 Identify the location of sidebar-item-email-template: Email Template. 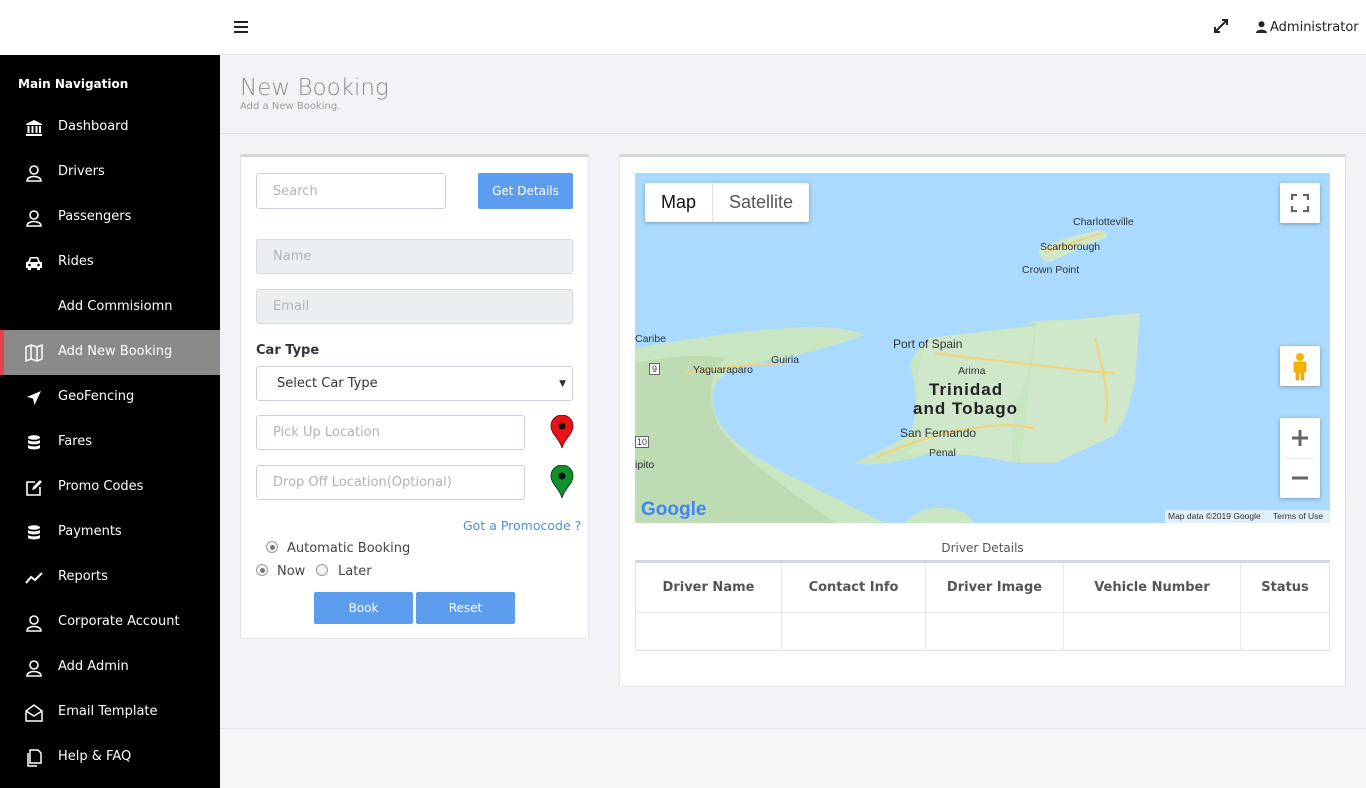
(110, 712).